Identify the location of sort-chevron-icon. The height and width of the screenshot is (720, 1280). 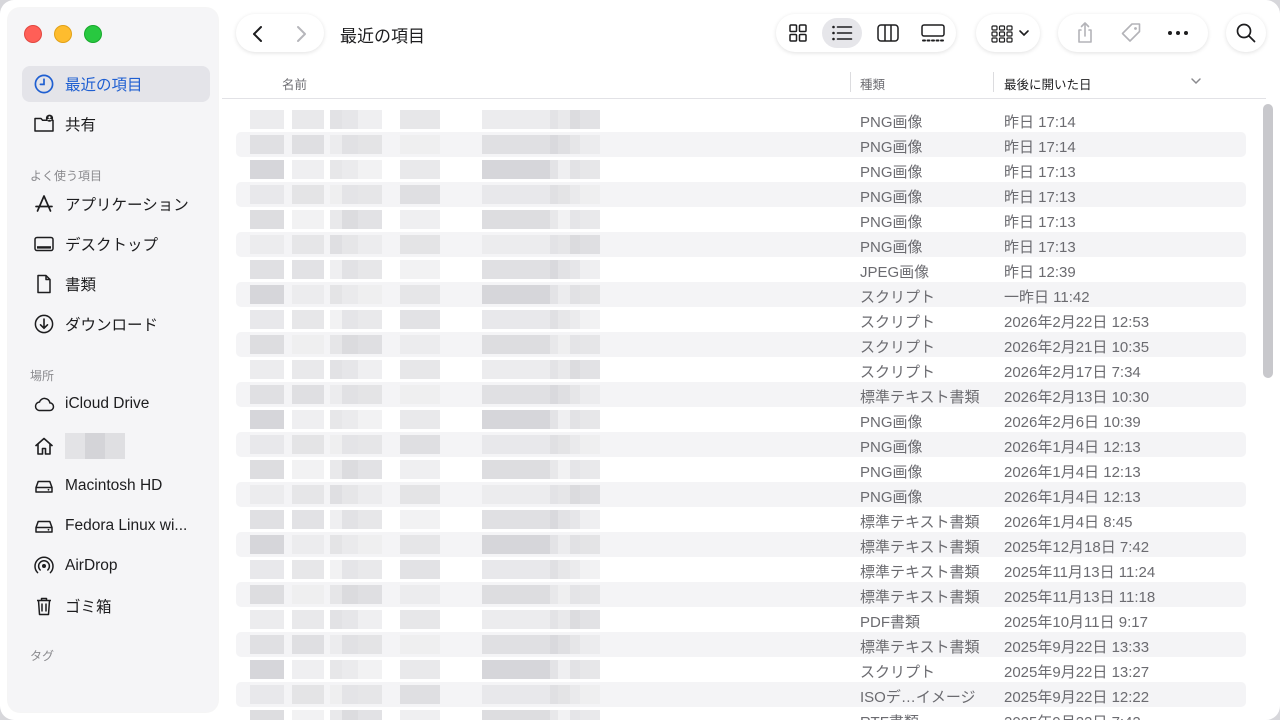
(1196, 82).